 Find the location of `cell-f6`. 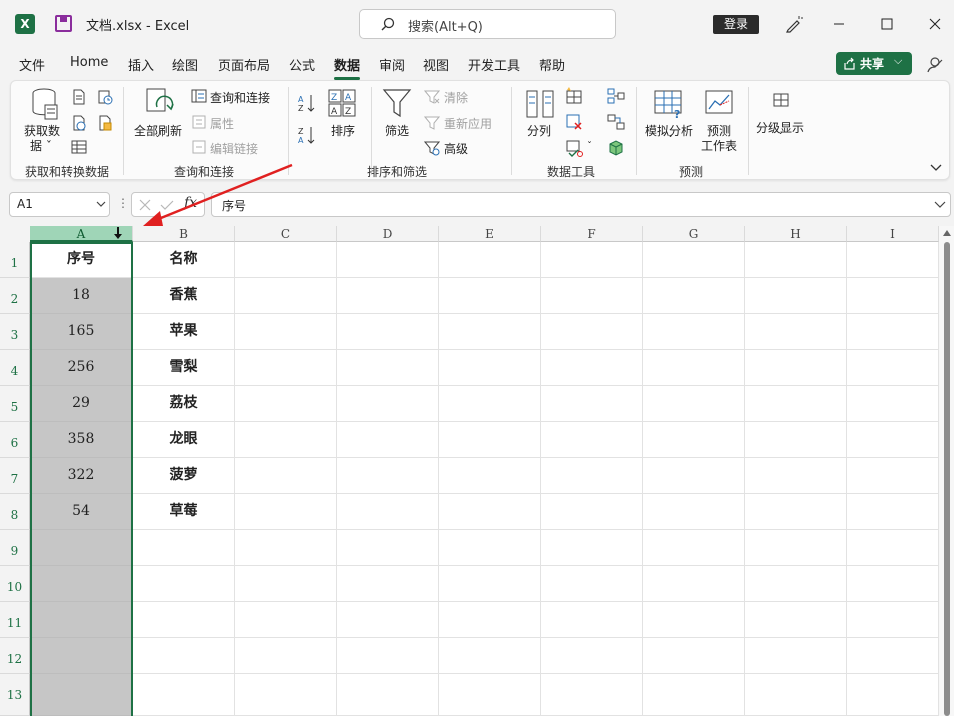

cell-f6 is located at coordinates (592, 440).